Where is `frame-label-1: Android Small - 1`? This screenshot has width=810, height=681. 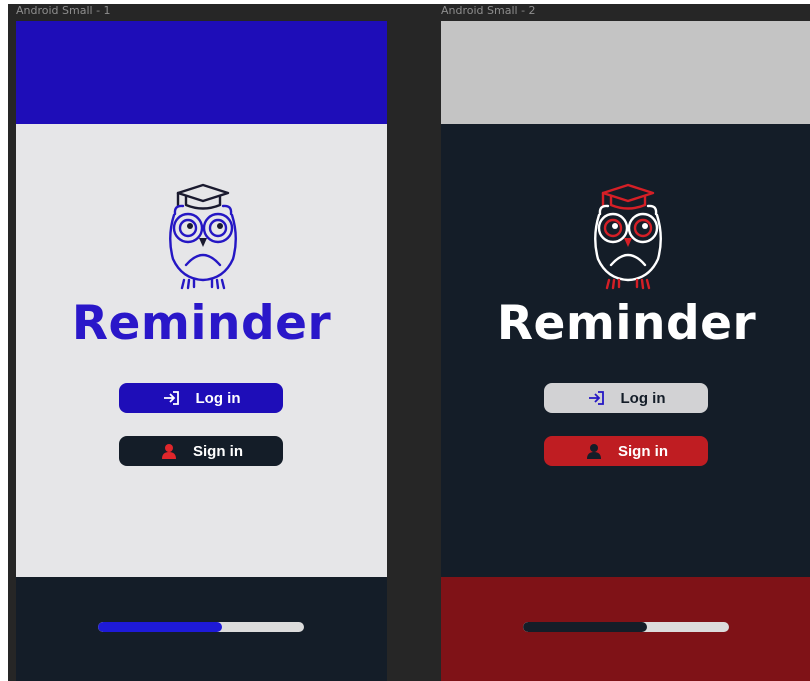 frame-label-1: Android Small - 1 is located at coordinates (63, 11).